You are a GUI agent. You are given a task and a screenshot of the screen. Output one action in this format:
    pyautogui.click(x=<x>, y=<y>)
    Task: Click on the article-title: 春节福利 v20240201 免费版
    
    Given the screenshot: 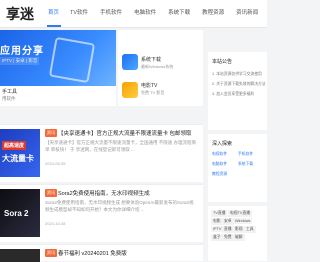 What is the action you would take?
    pyautogui.click(x=92, y=253)
    